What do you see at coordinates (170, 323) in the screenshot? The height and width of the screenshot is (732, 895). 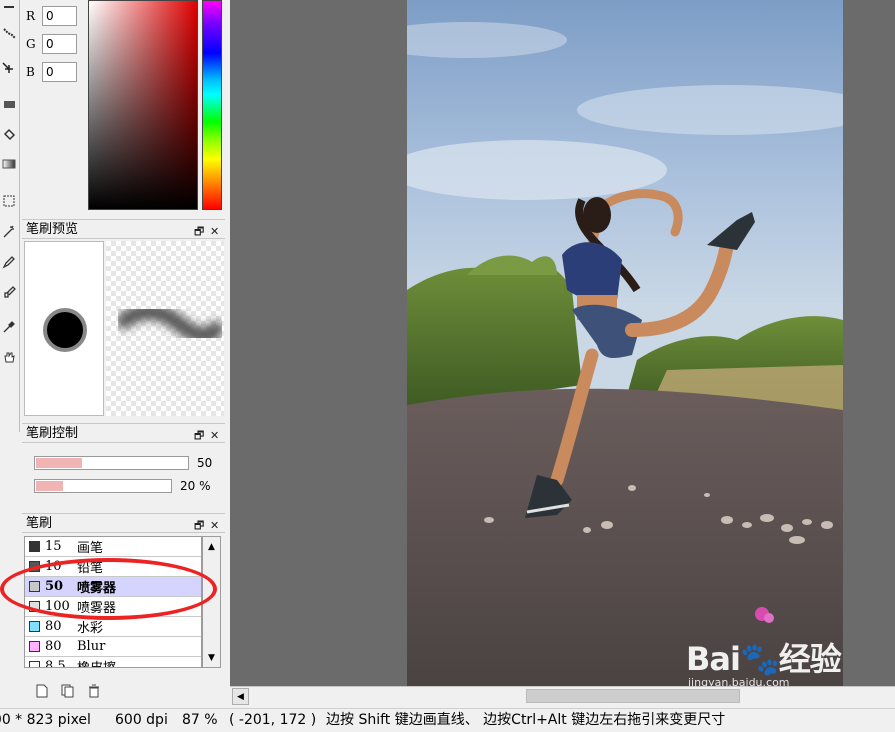 I see `spray-stroke-icon` at bounding box center [170, 323].